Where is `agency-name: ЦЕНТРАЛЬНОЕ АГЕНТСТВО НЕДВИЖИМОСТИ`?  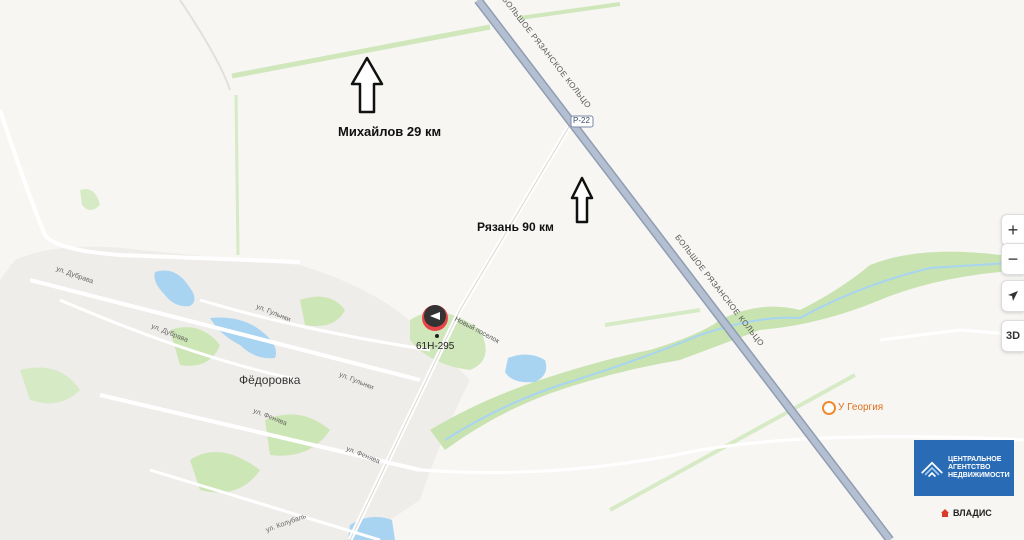 agency-name: ЦЕНТРАЛЬНОЕ АГЕНТСТВО НЕДВИЖИМОСТИ is located at coordinates (979, 467).